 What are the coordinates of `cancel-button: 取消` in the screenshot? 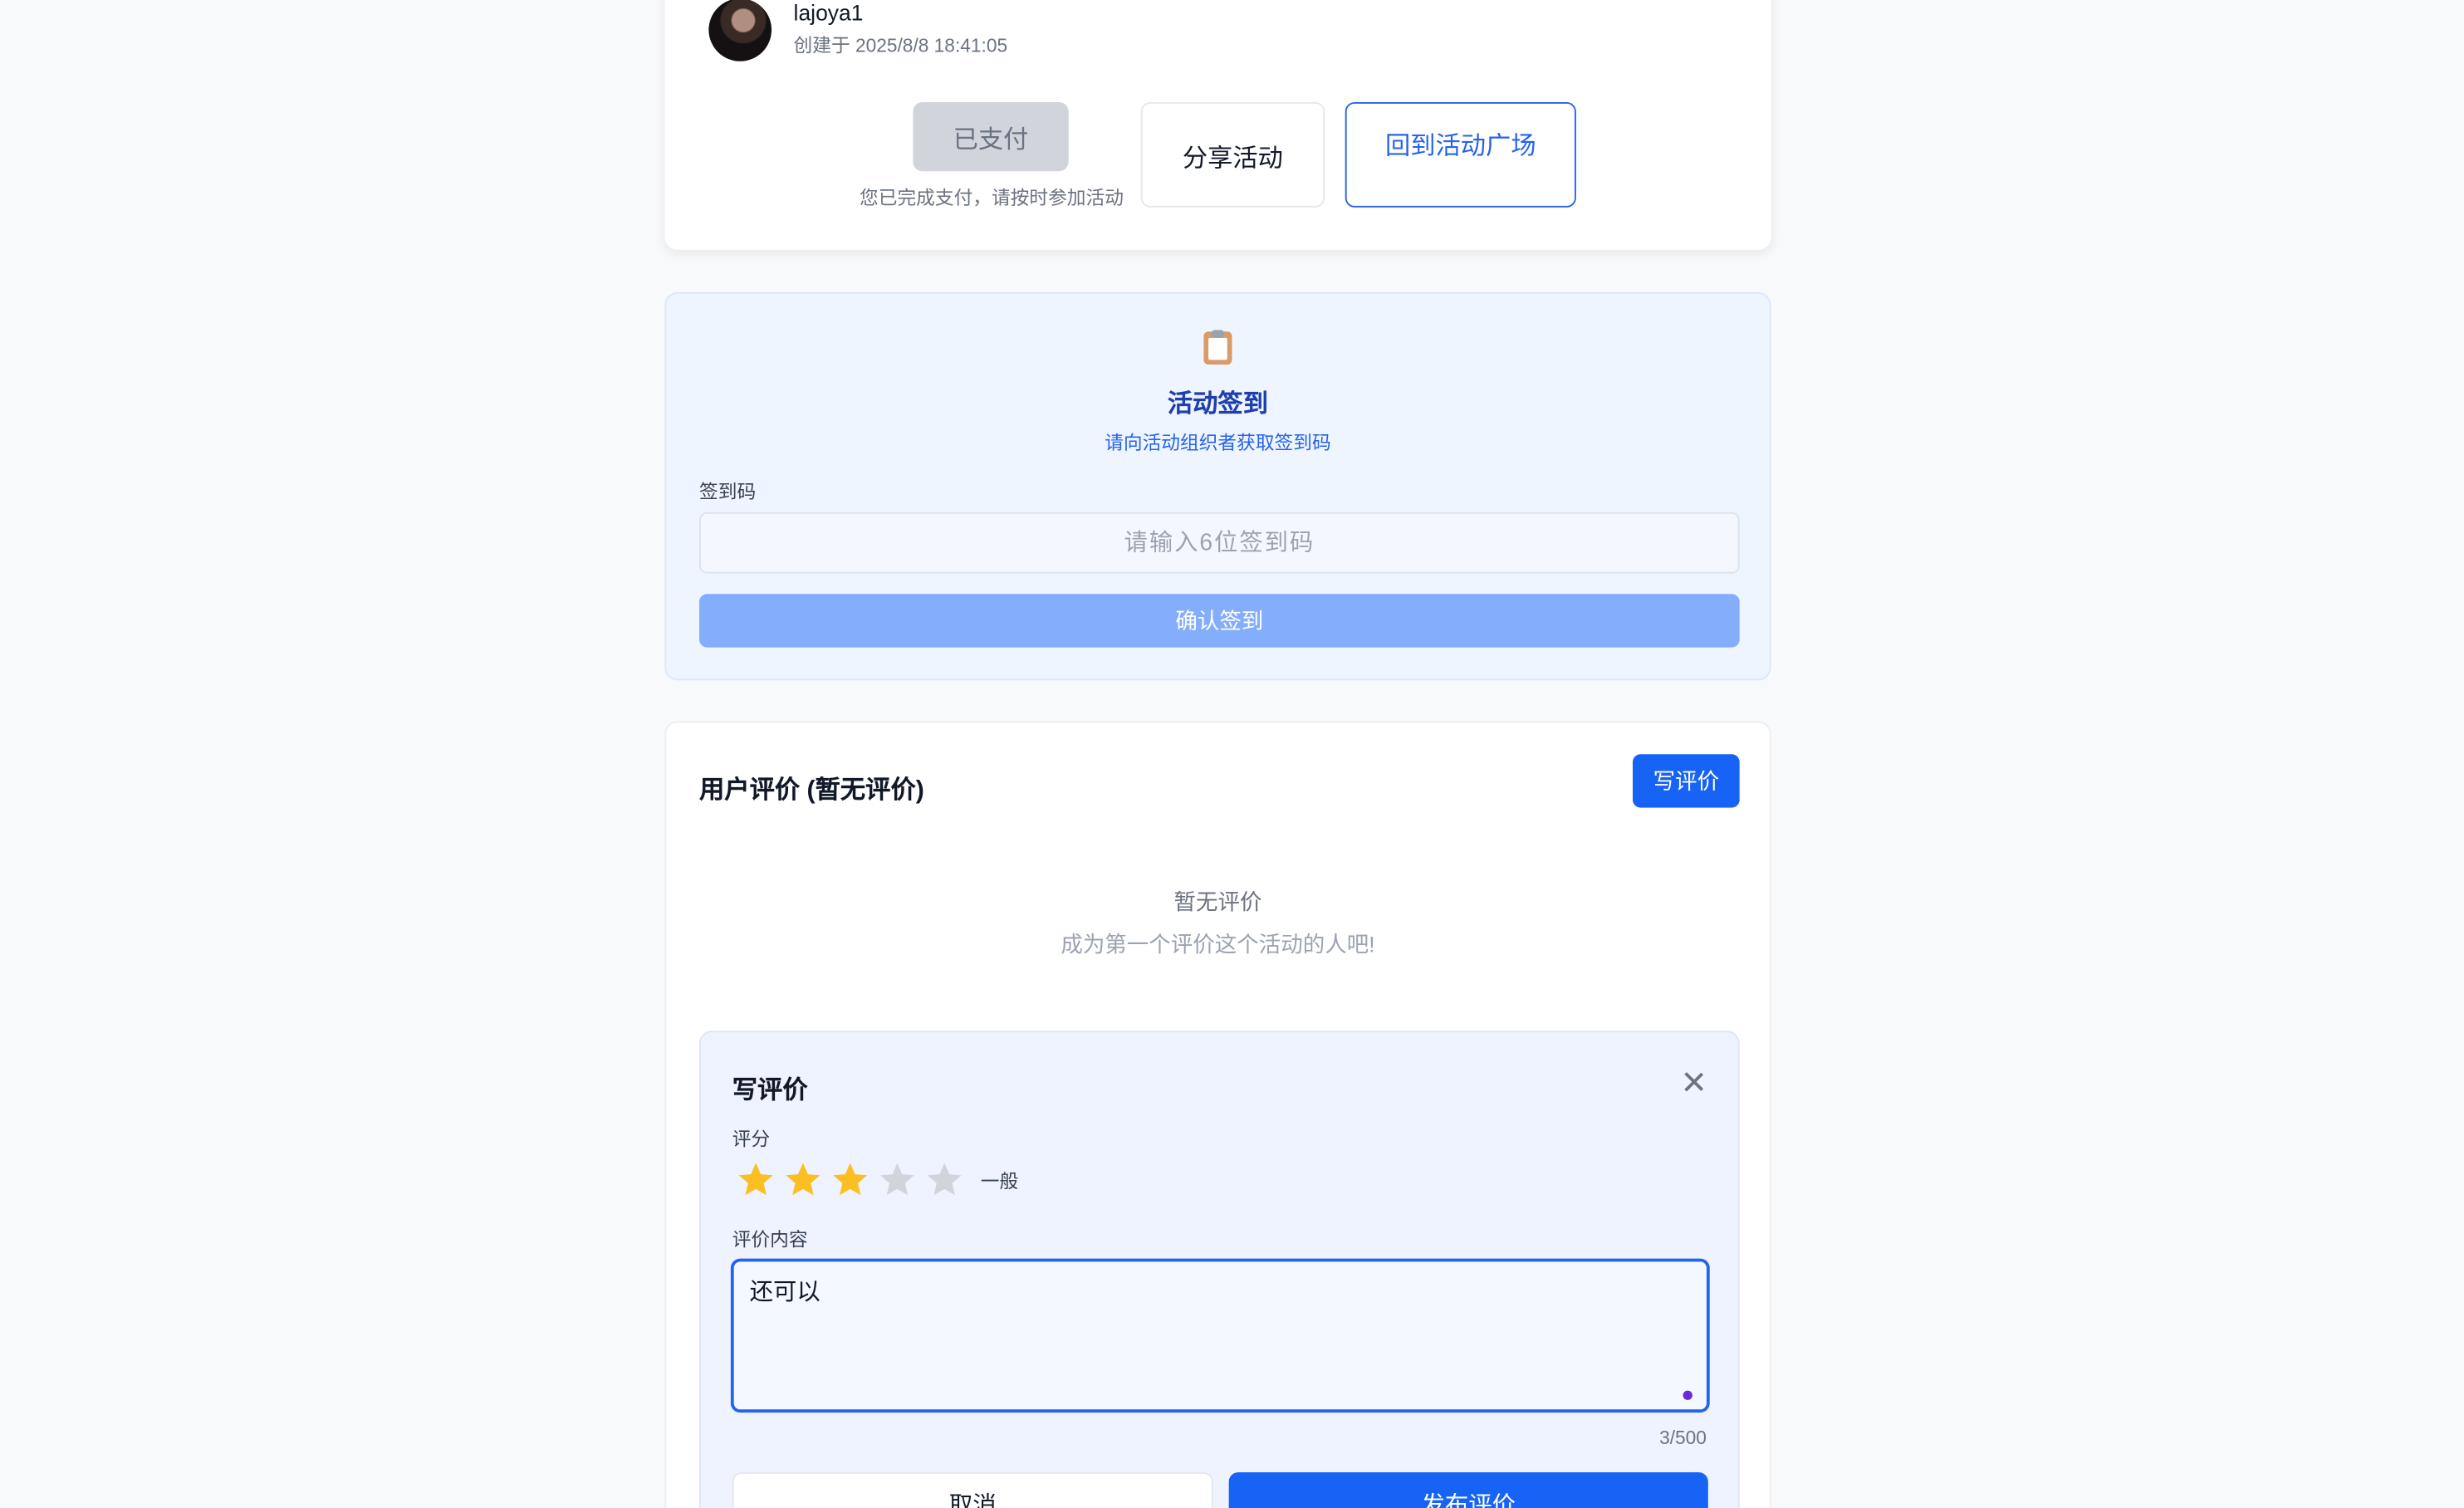 It's located at (973, 1489).